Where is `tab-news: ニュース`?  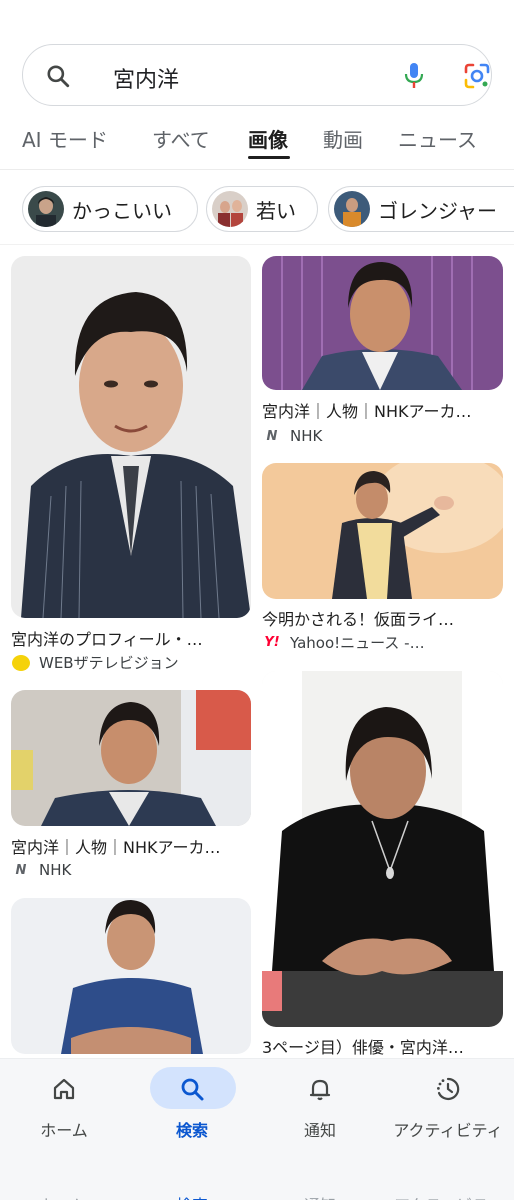 tab-news: ニュース is located at coordinates (437, 138).